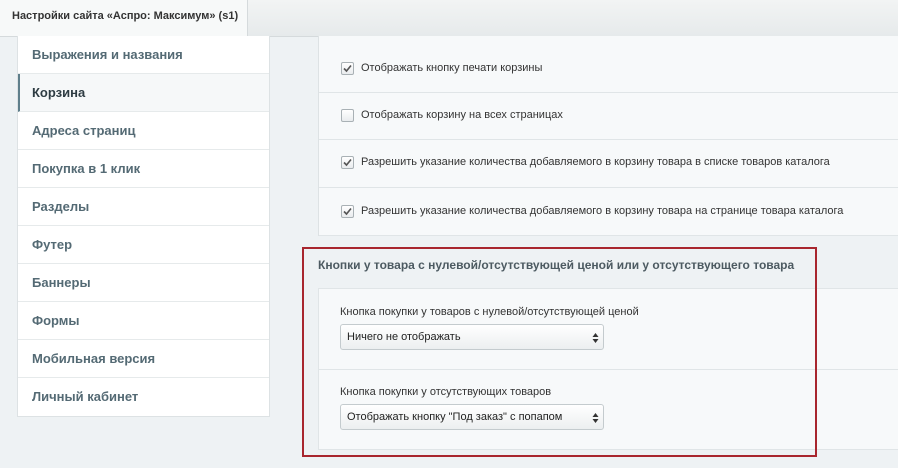 The height and width of the screenshot is (468, 898). Describe the element at coordinates (107, 54) in the screenshot. I see `sidebar-item-label: Выражения и названия` at that location.